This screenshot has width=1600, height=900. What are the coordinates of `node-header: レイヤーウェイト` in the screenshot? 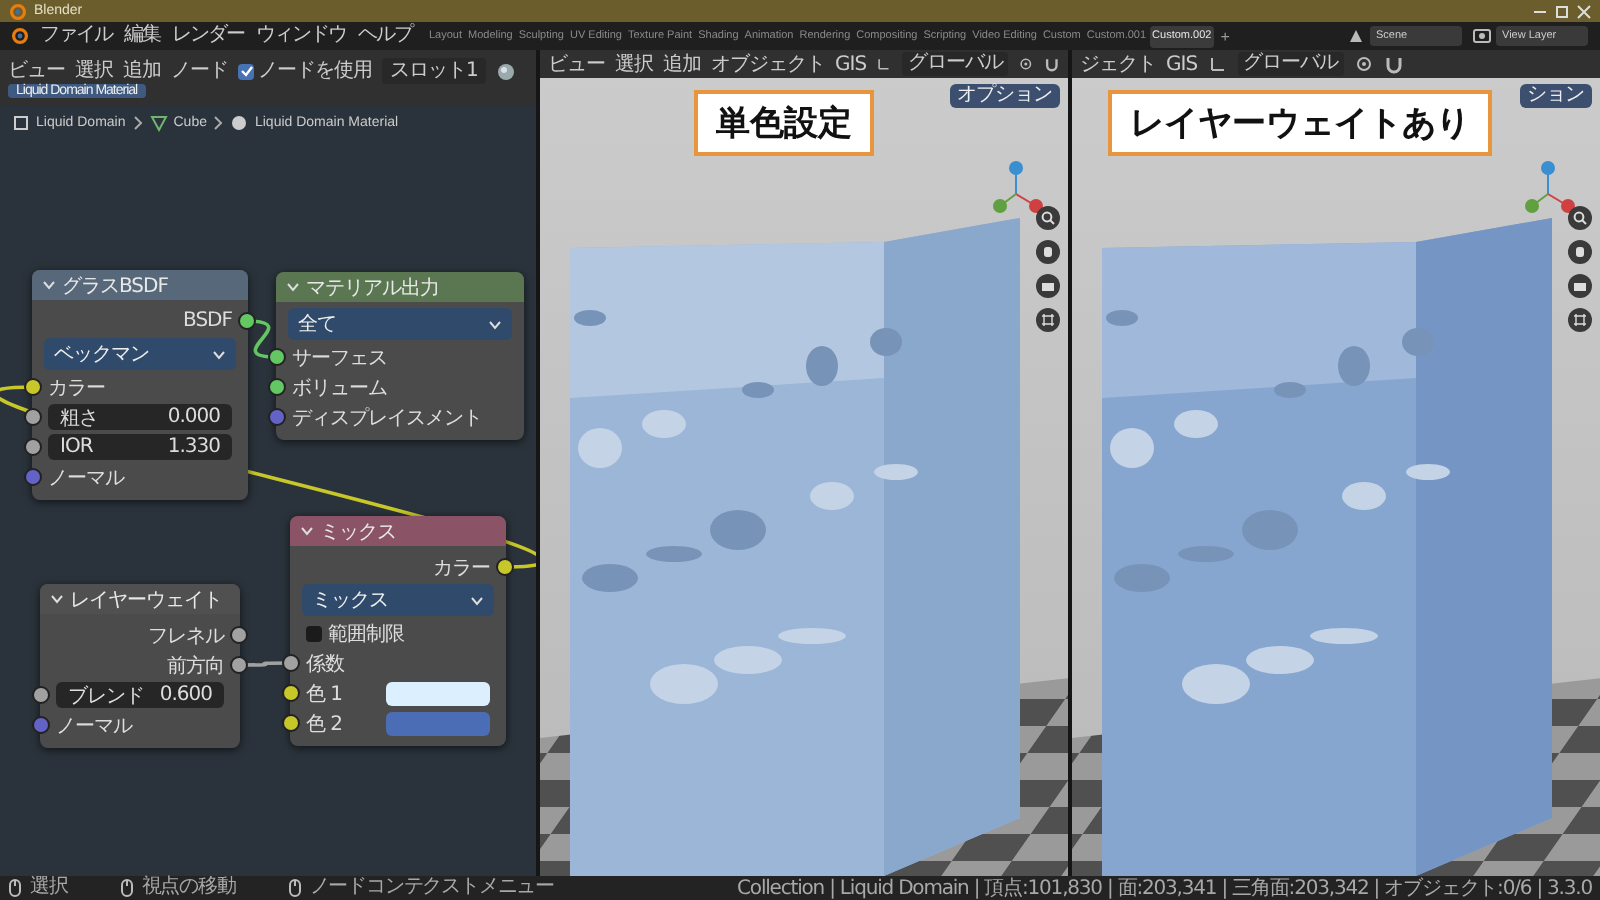 It's located at (140, 599).